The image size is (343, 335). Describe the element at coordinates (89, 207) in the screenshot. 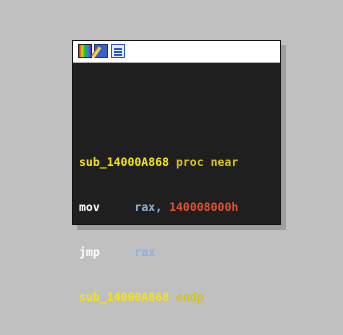

I see `mnemonic-mov: mov` at that location.